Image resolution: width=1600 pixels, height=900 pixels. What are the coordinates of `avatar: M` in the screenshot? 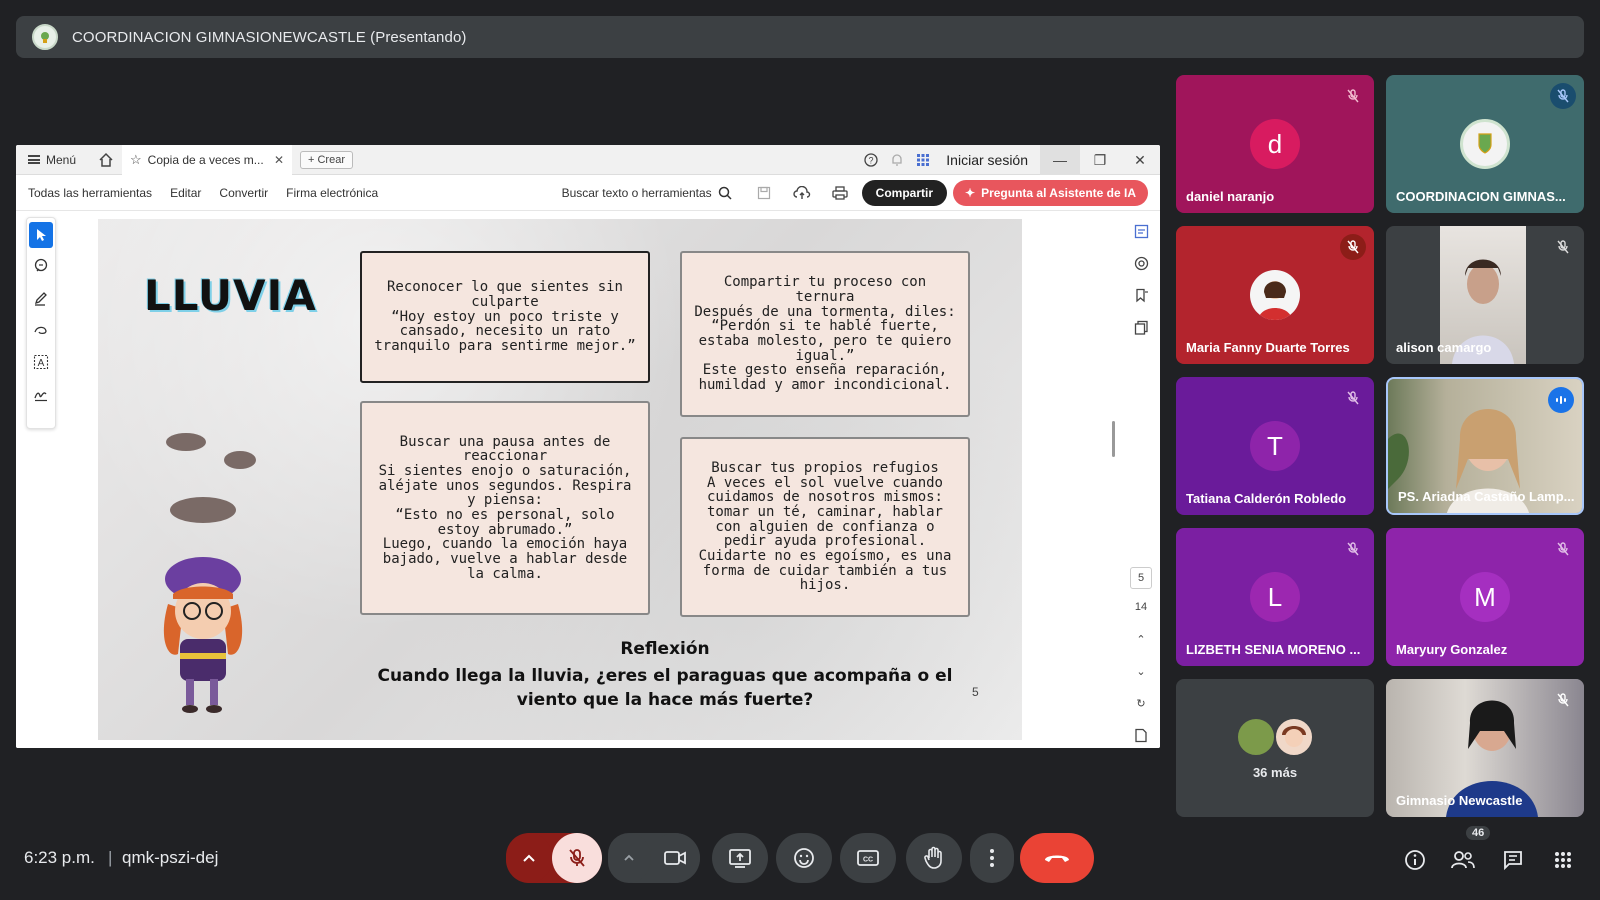 It's located at (1485, 597).